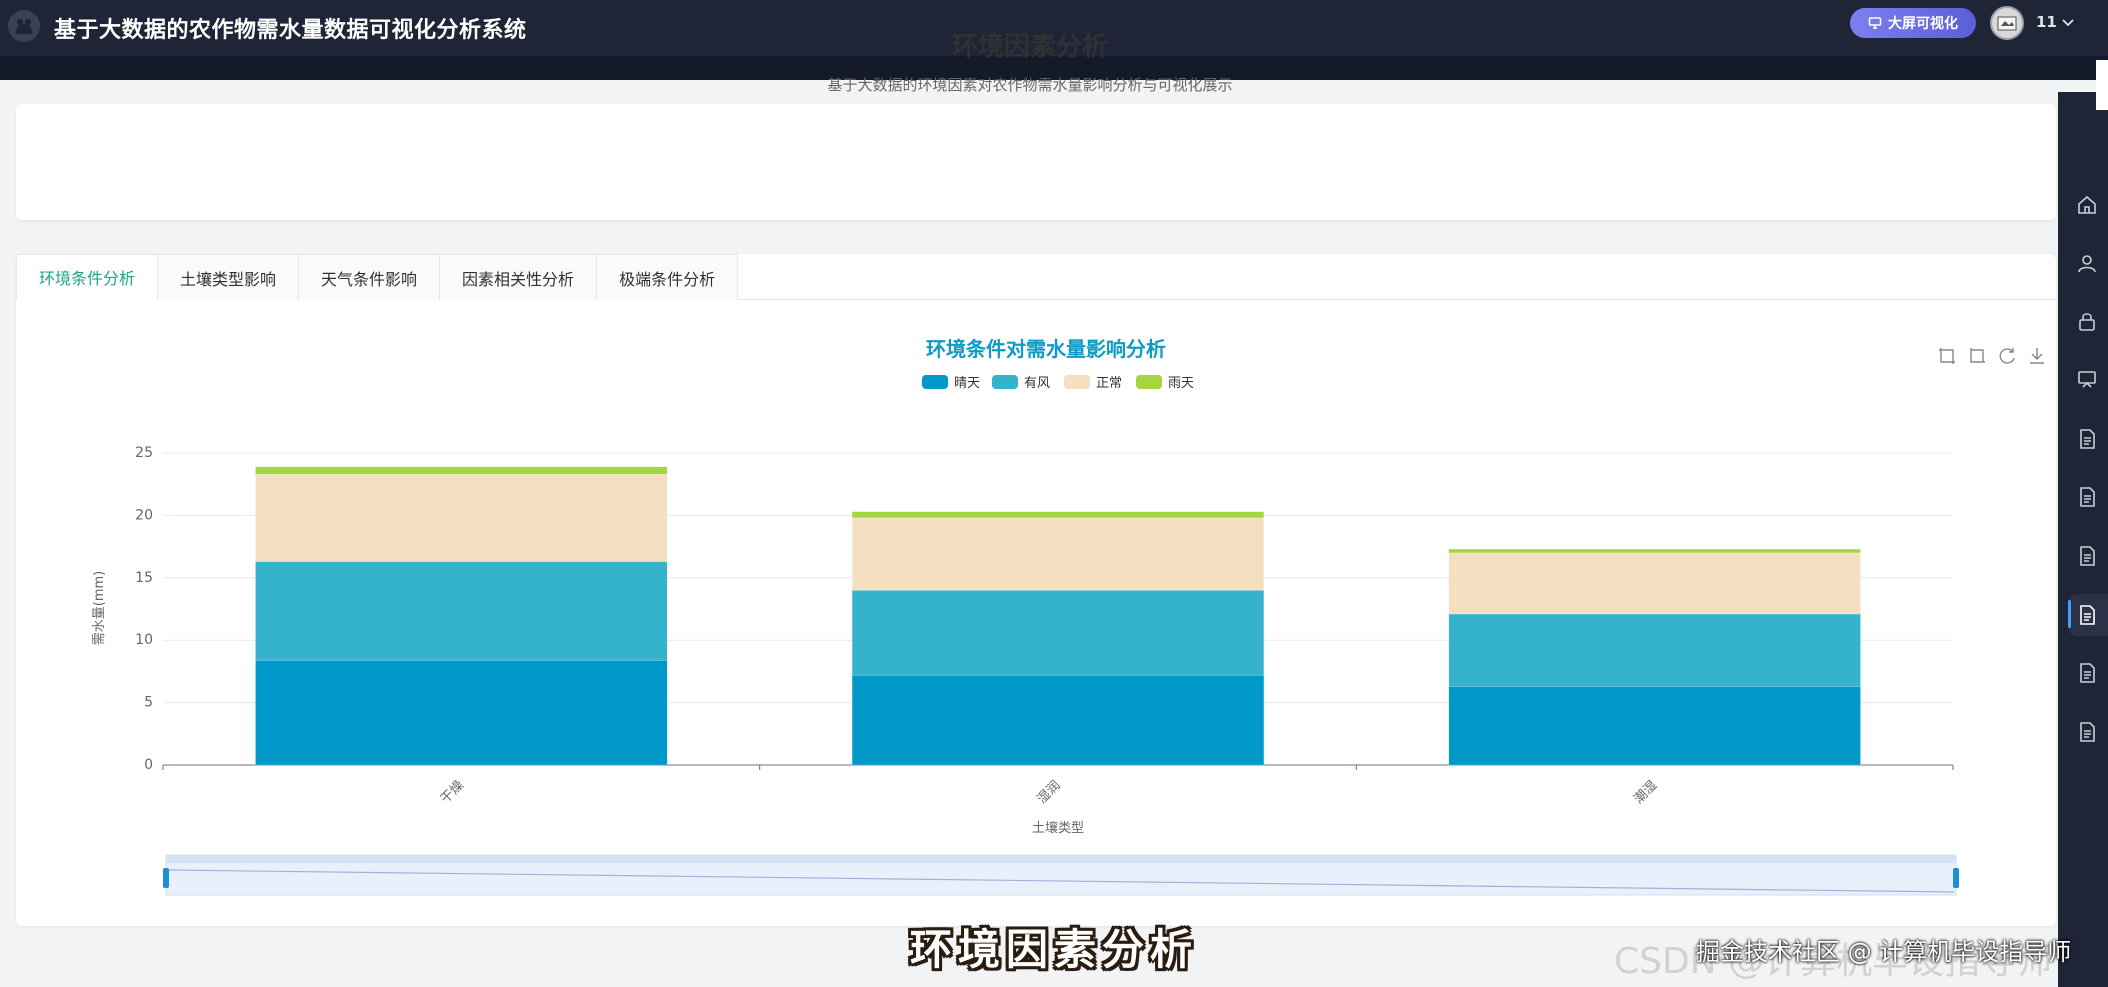 This screenshot has width=2108, height=987. What do you see at coordinates (144, 609) in the screenshot?
I see `y-axis-ticks: 0 5 10 15 20 25` at bounding box center [144, 609].